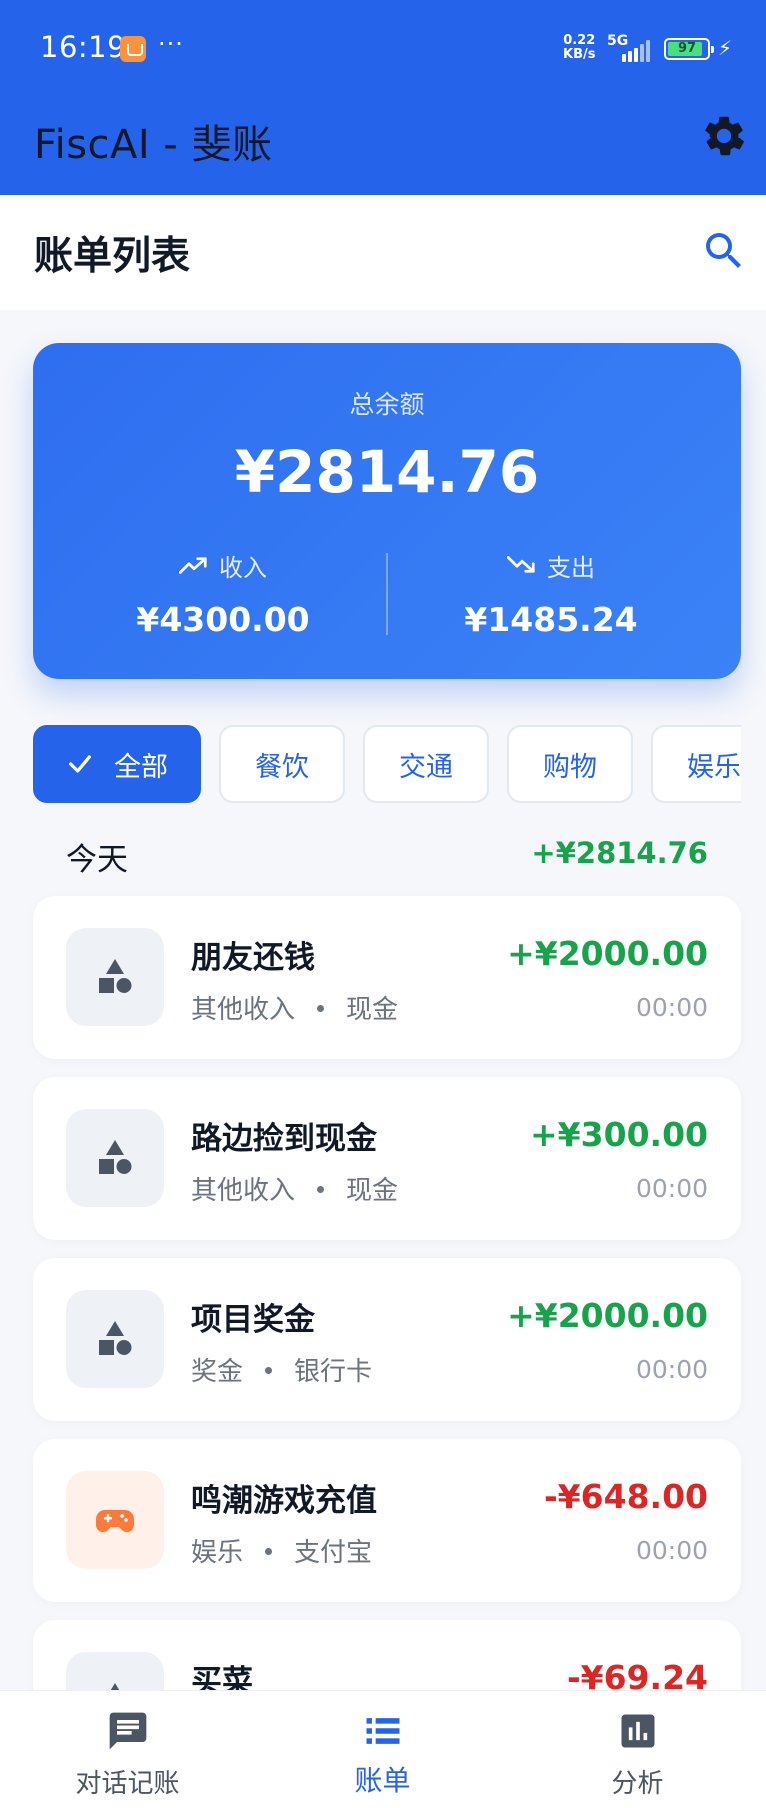 The width and height of the screenshot is (766, 1808). Describe the element at coordinates (387, 404) in the screenshot. I see `balance-label: 总余额` at that location.